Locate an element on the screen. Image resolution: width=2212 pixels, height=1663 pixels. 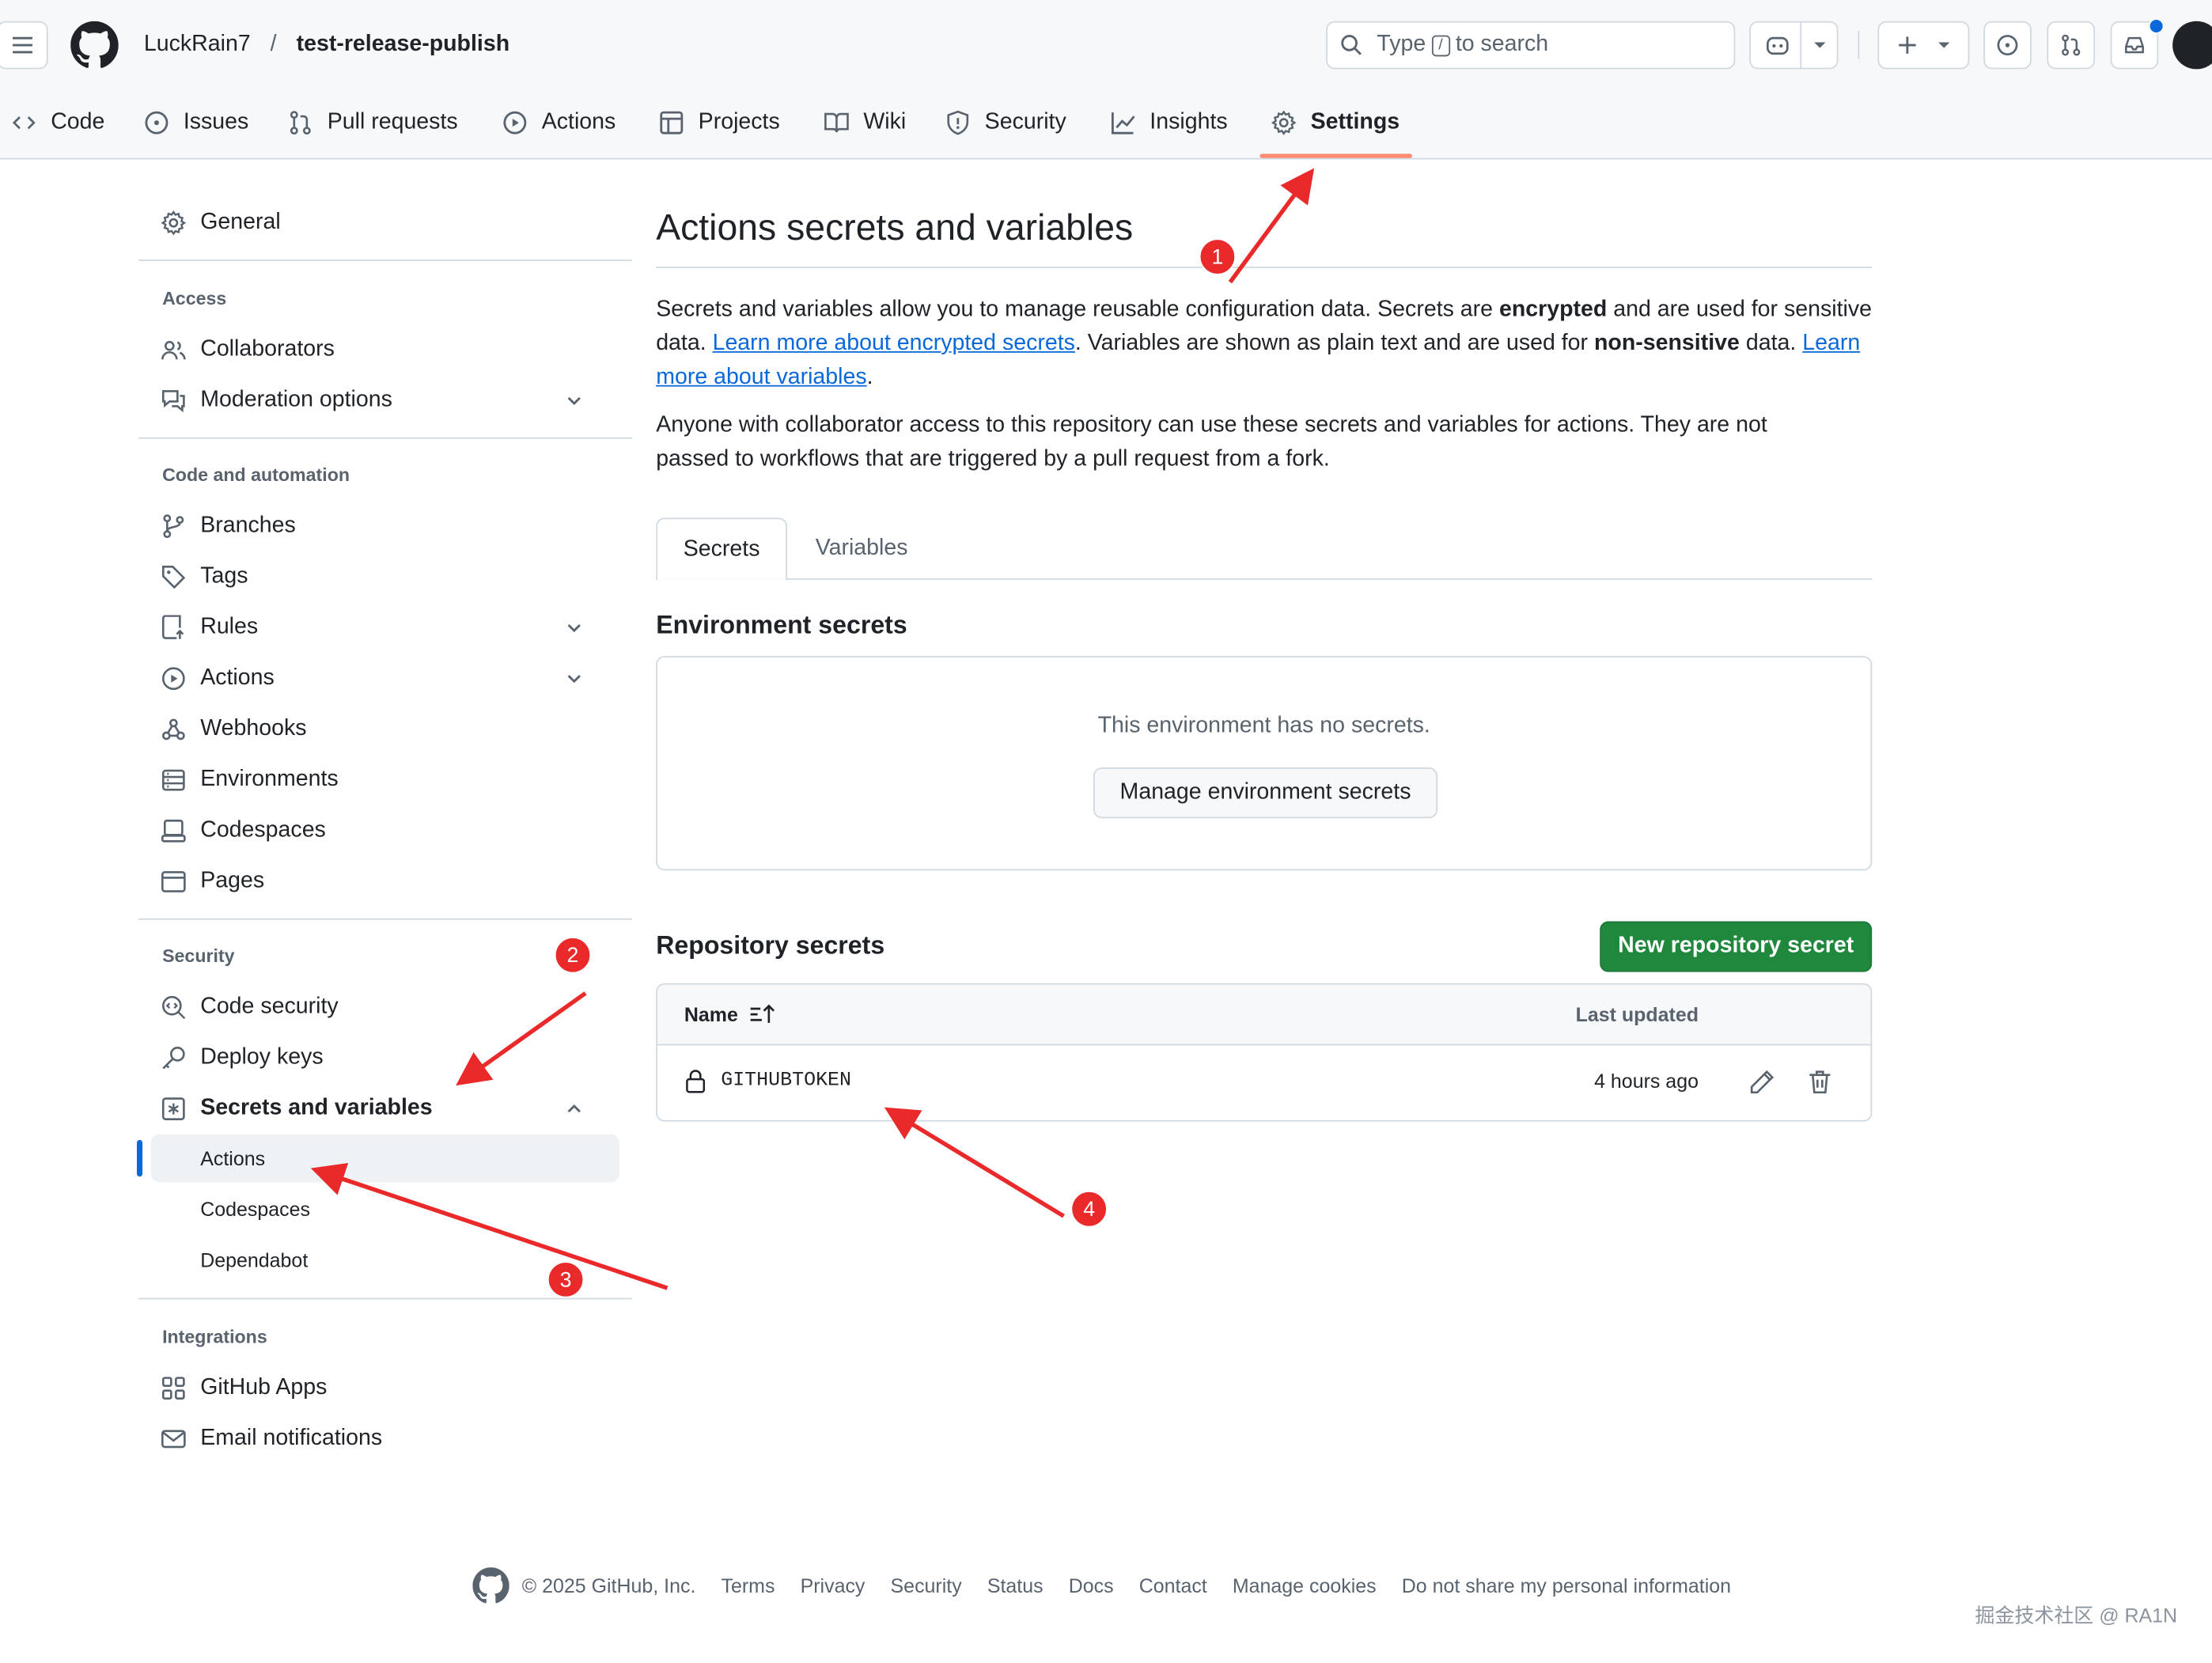
annotation-badge: 3 is located at coordinates (566, 1279).